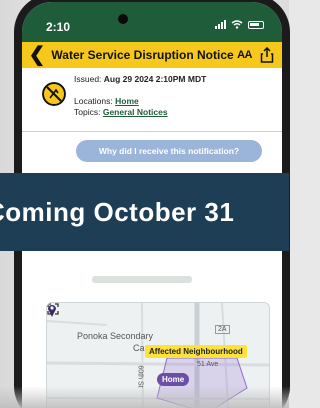 The image size is (320, 408). I want to click on battery-icon, so click(256, 24).